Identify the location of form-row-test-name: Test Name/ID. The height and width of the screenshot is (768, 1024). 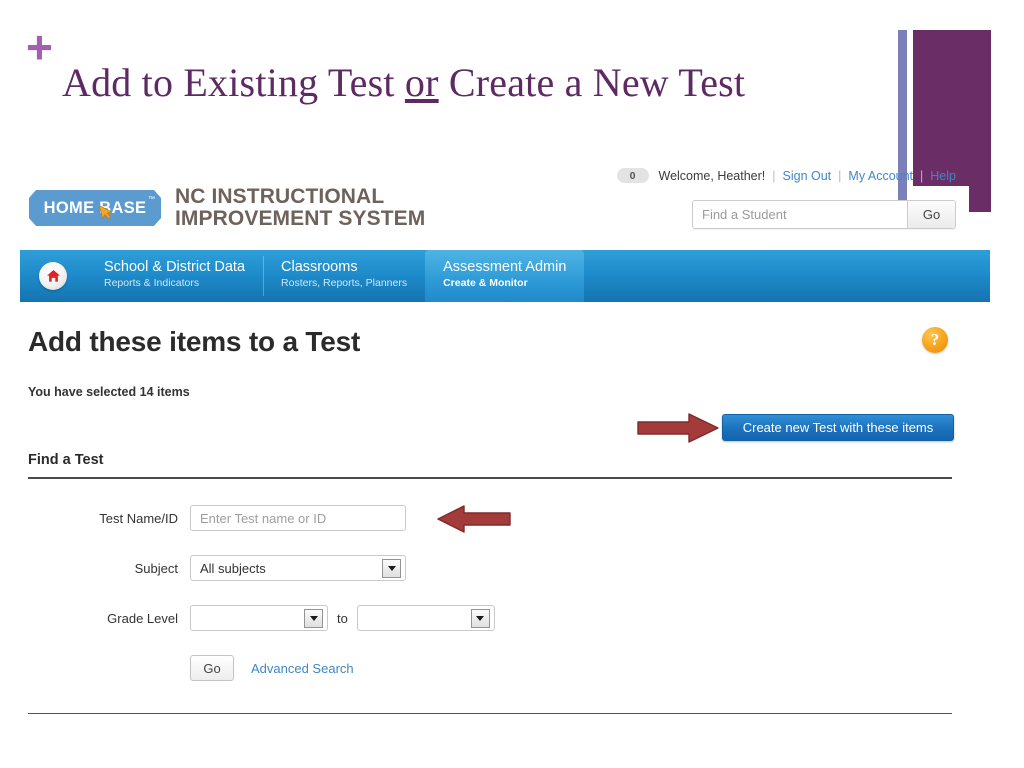
(203, 518).